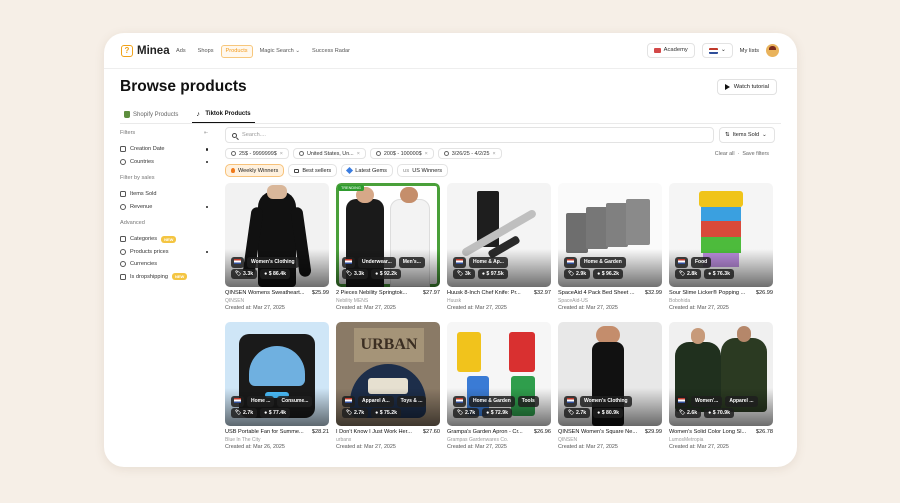  I want to click on filter-countries: Countries, so click(166, 162).